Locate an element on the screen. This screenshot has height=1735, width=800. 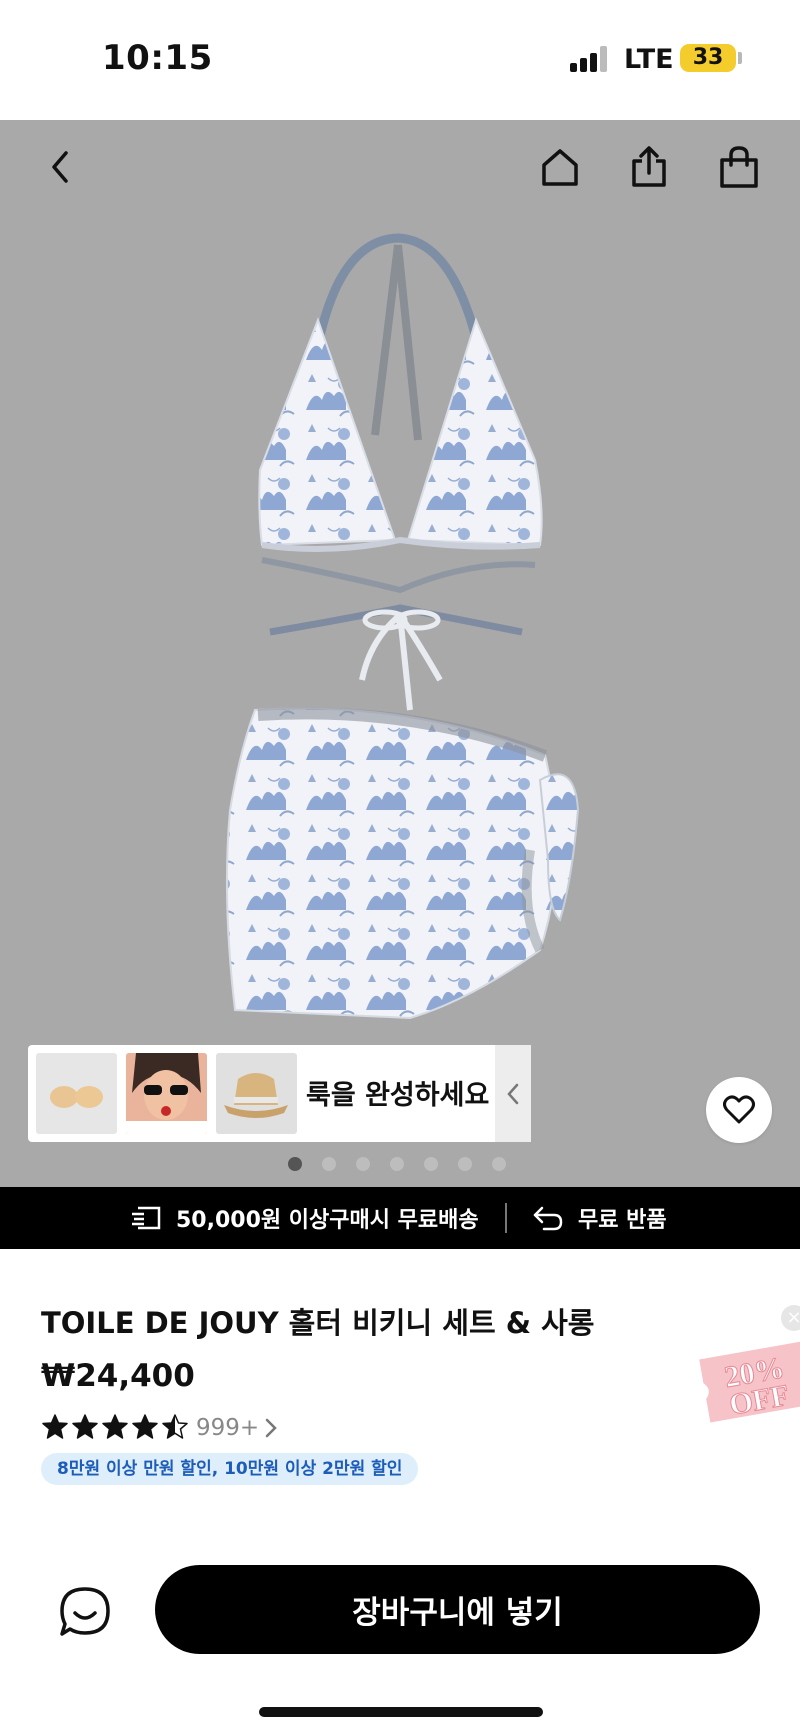
share-button is located at coordinates (649, 167).